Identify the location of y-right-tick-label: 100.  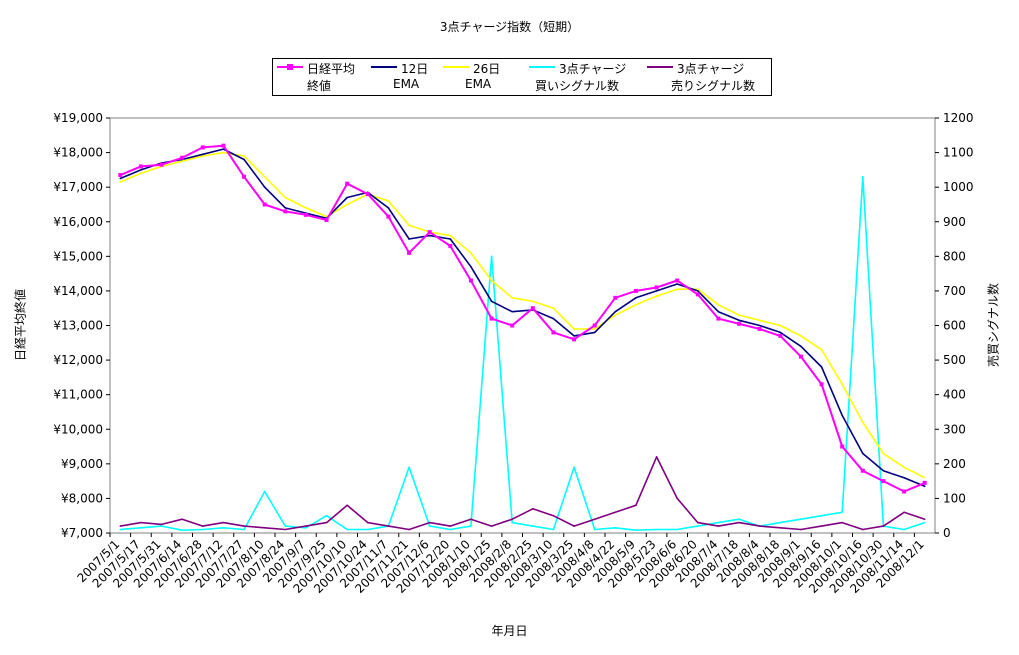
(954, 498).